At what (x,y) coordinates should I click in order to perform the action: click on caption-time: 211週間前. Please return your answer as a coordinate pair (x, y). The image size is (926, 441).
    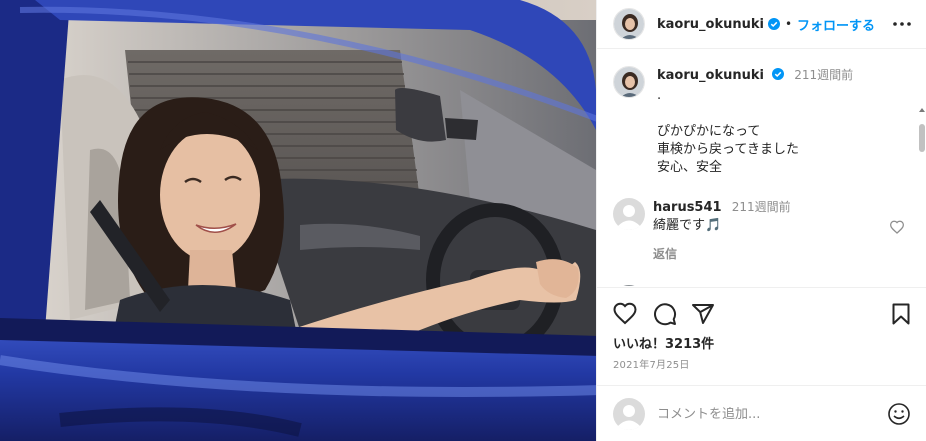
    Looking at the image, I should click on (823, 75).